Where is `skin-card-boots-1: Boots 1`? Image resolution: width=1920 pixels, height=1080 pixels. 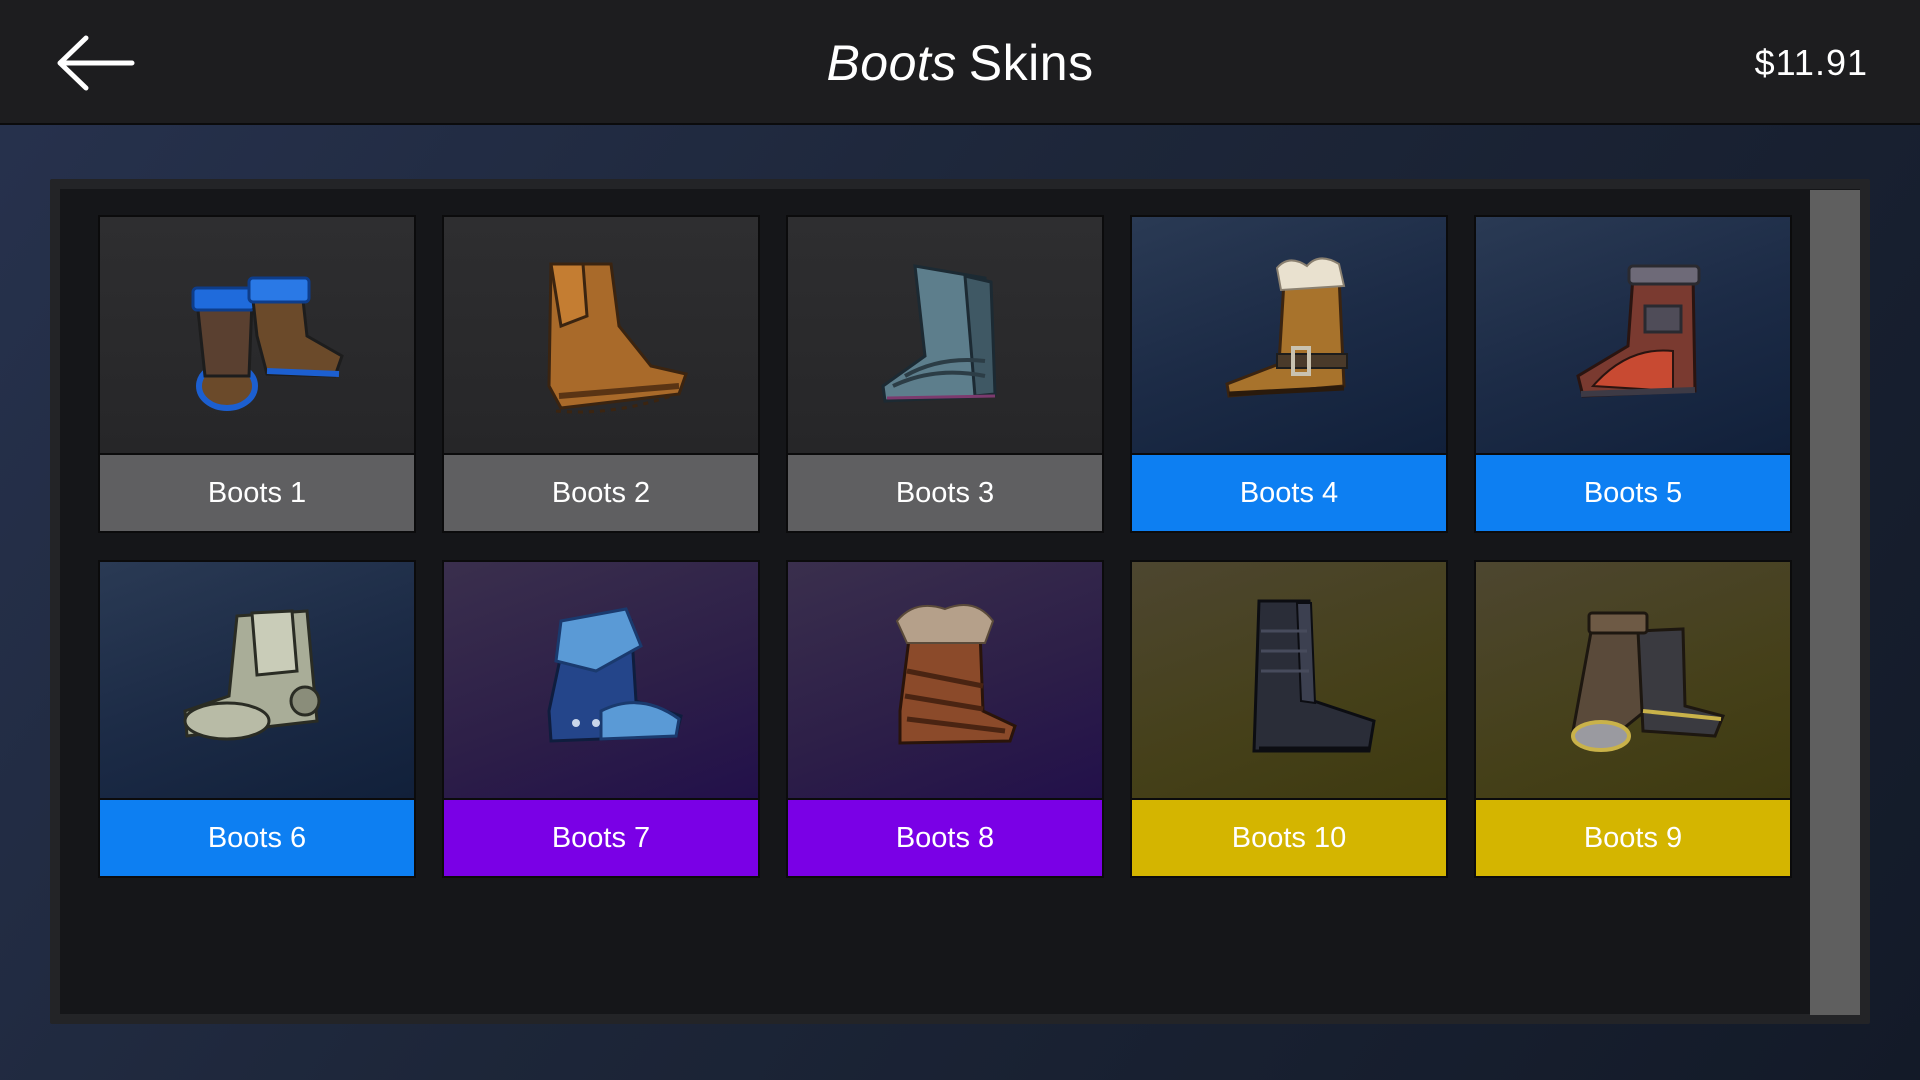
skin-card-boots-1: Boots 1 is located at coordinates (257, 374).